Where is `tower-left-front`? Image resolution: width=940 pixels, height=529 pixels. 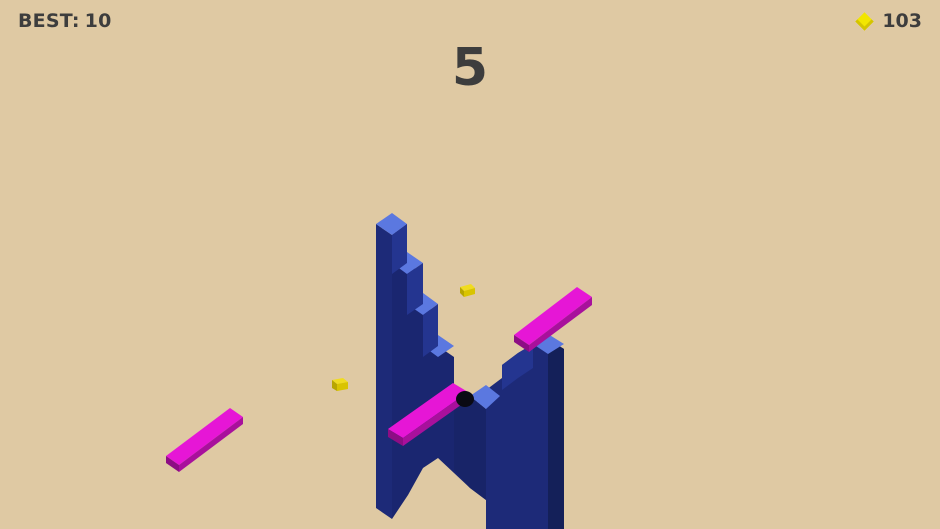 tower-left-front is located at coordinates (384, 371).